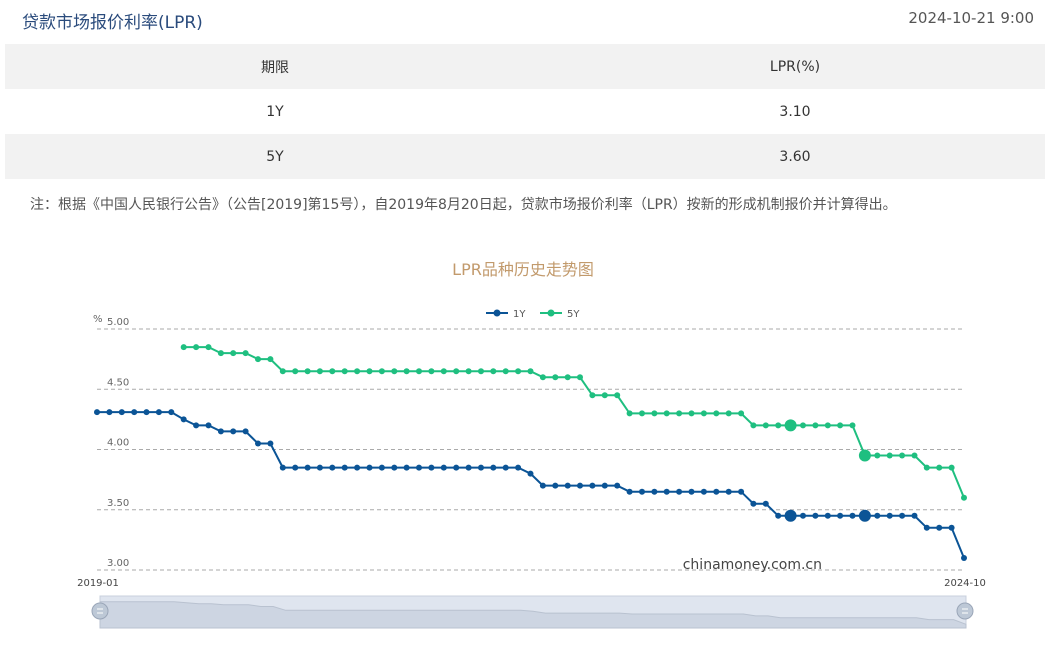  I want to click on slider-handle-left, so click(100, 611).